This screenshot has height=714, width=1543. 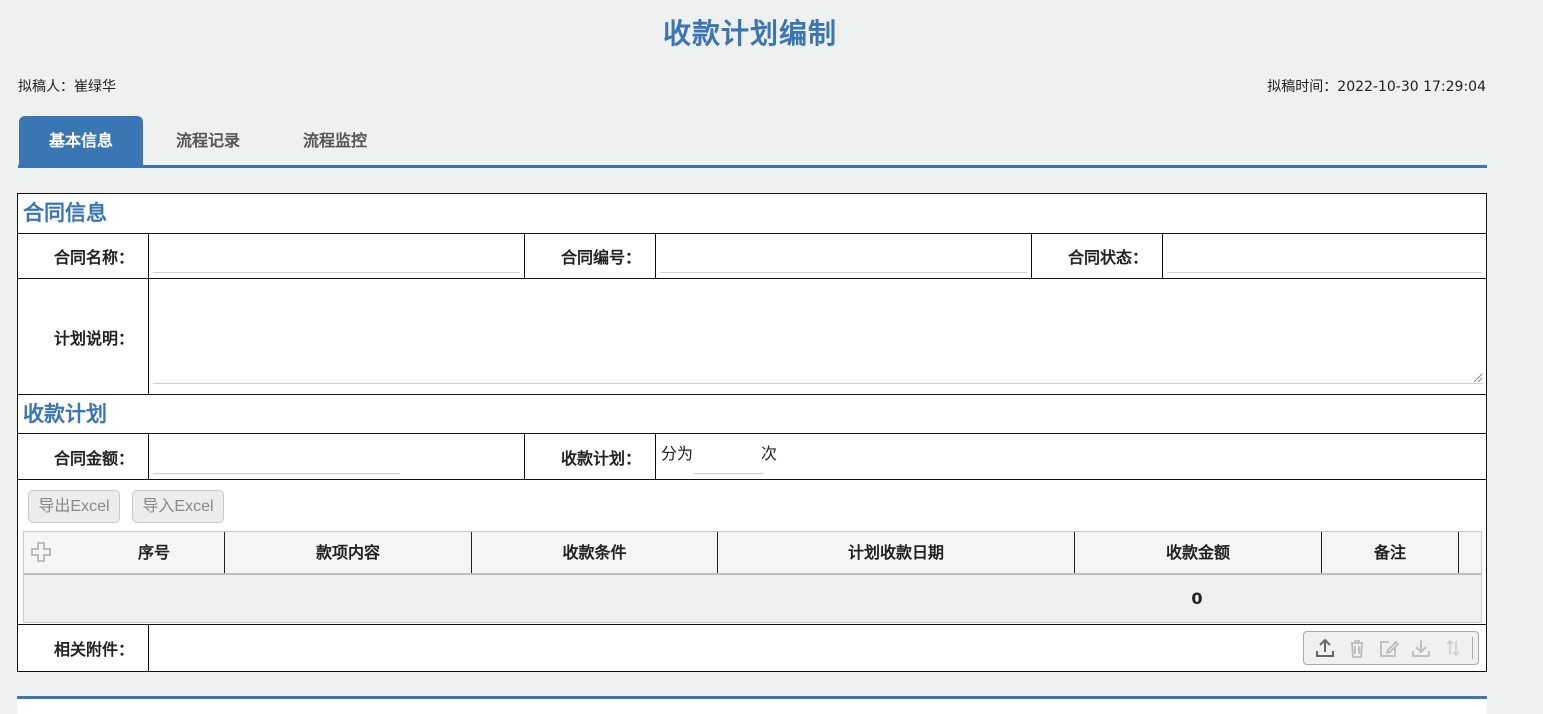 I want to click on drafter-info: 拟稿人：崔绿华, so click(x=67, y=87).